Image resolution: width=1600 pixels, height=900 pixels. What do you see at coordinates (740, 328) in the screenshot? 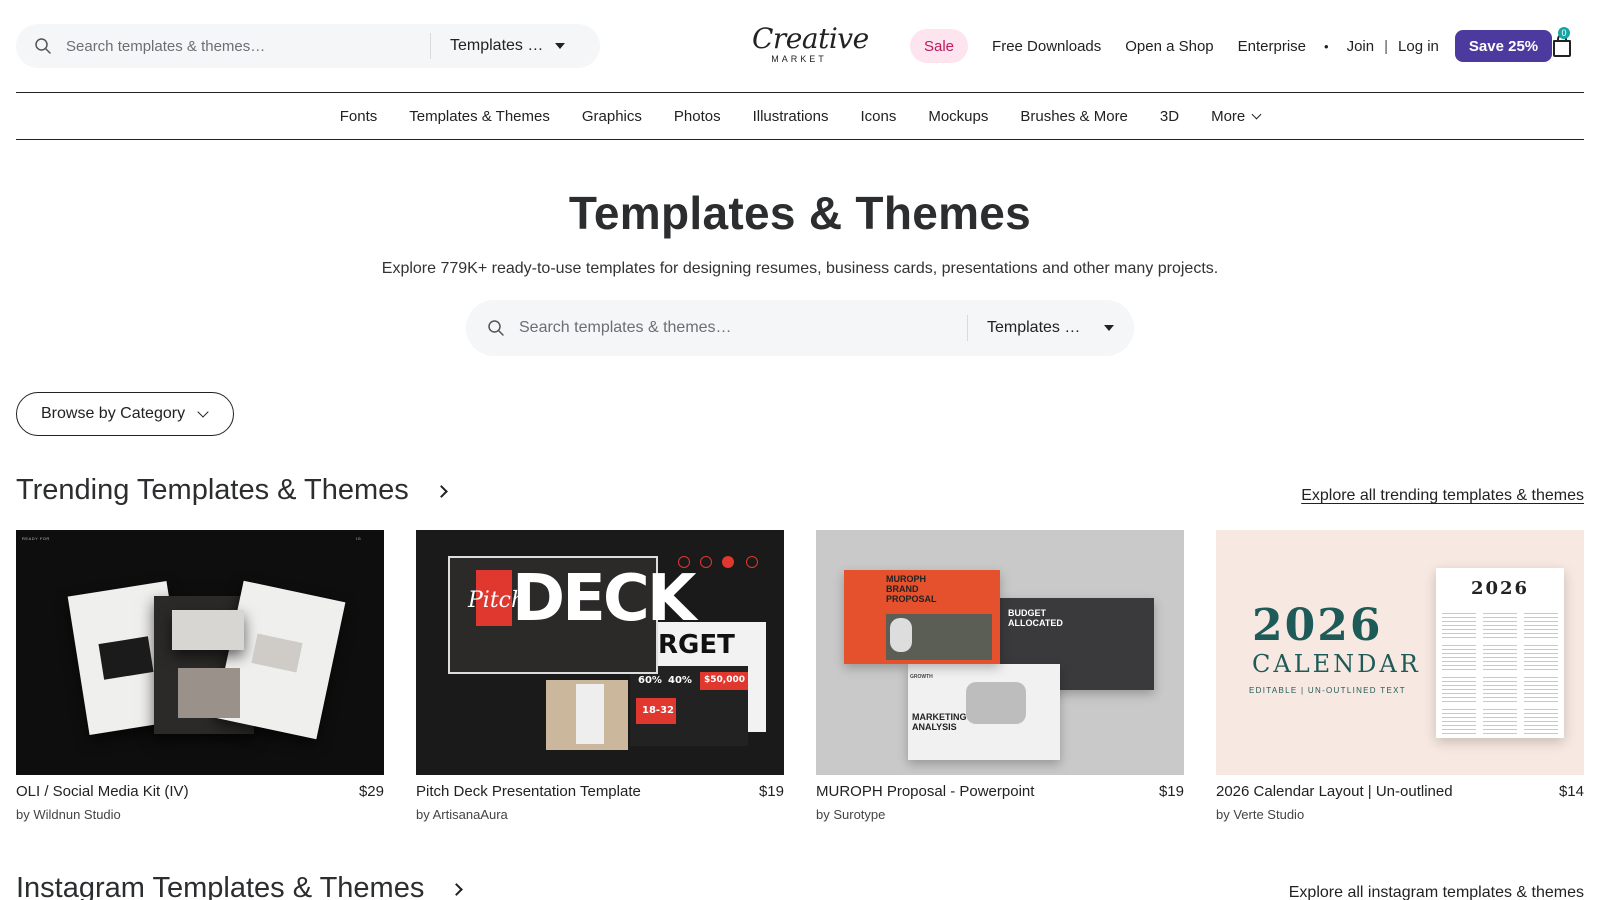
I see `hero-search-input` at bounding box center [740, 328].